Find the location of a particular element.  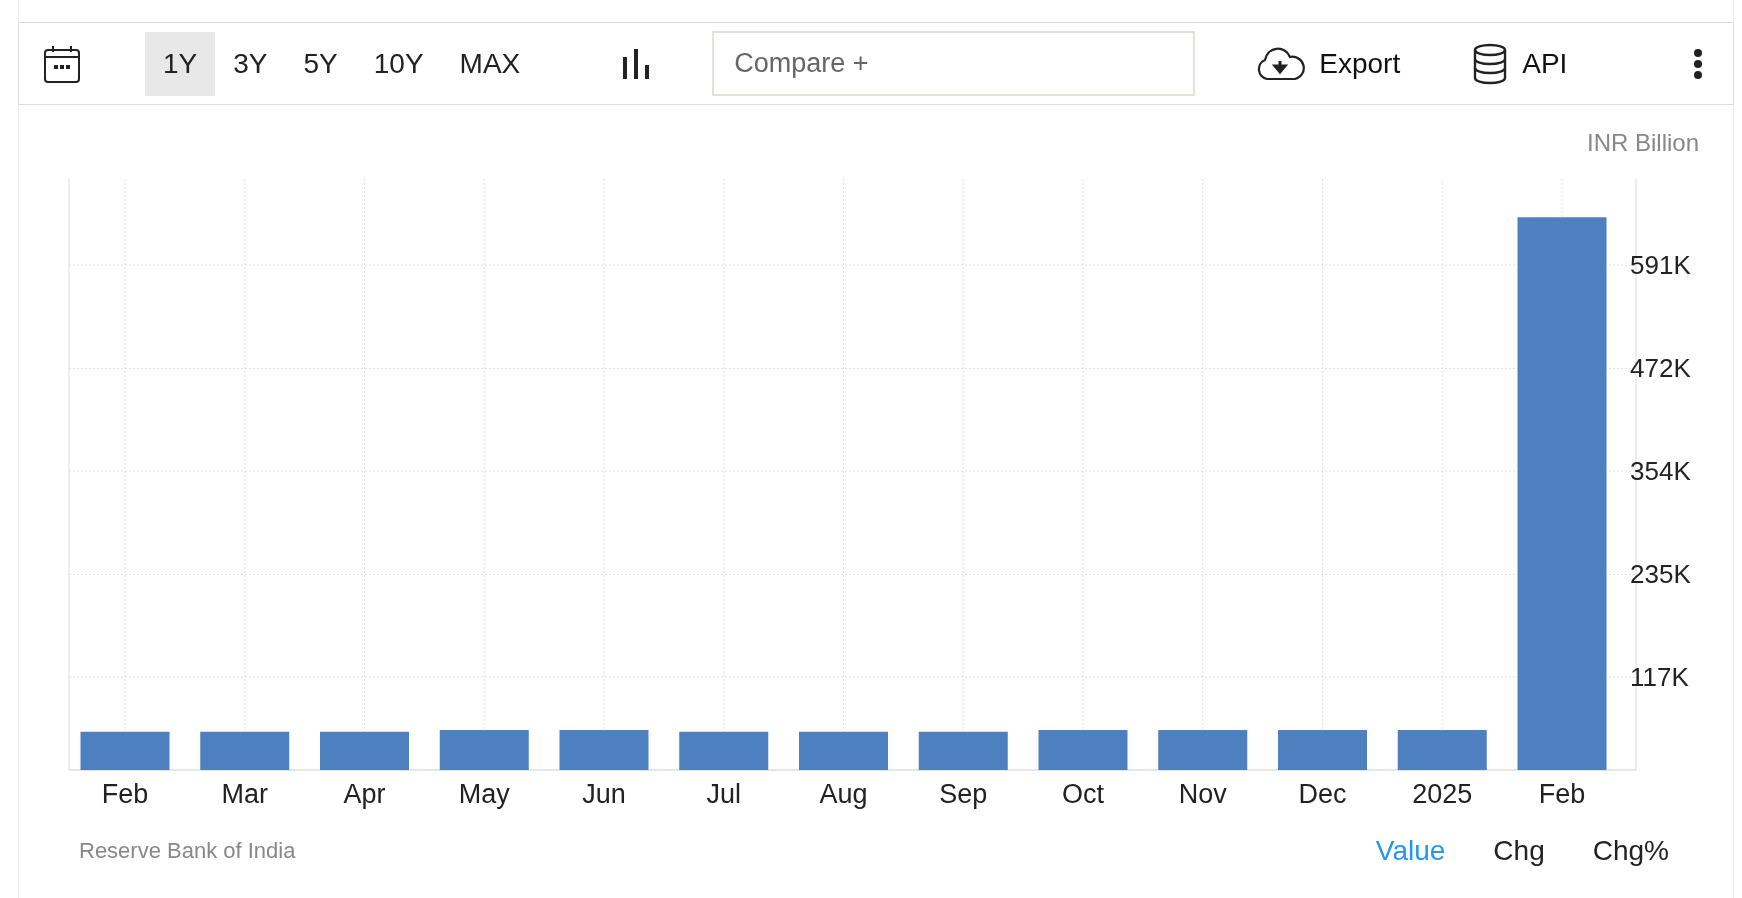

x-axis-label: Sep is located at coordinates (963, 794).